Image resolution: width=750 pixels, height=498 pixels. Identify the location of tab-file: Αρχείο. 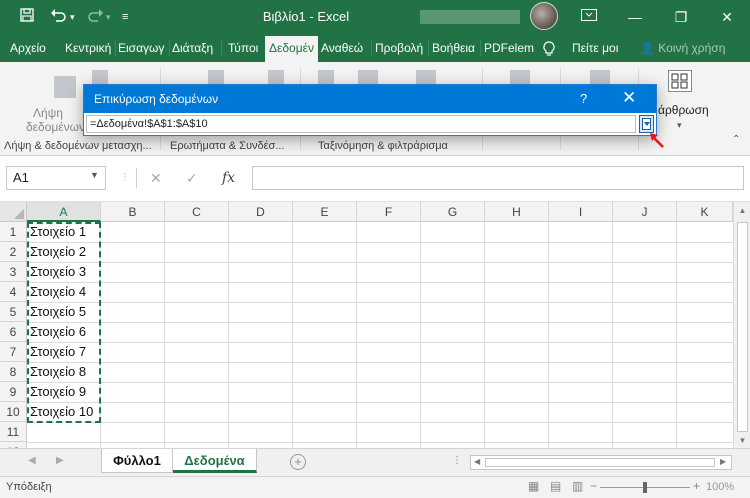
(28, 48).